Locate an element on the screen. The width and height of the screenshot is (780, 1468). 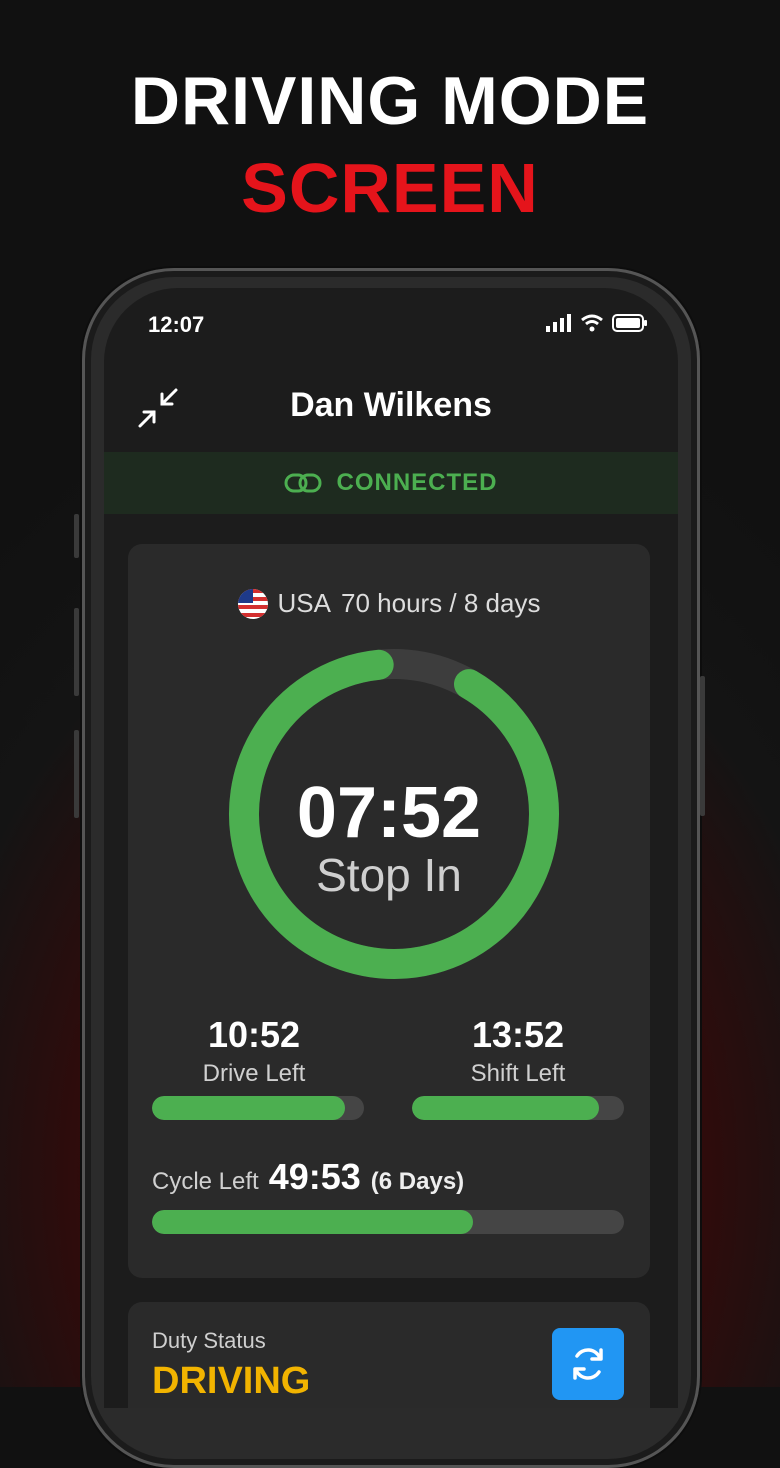
shift-left-stat: 13:52 Shift Left is located at coordinates (518, 1051).